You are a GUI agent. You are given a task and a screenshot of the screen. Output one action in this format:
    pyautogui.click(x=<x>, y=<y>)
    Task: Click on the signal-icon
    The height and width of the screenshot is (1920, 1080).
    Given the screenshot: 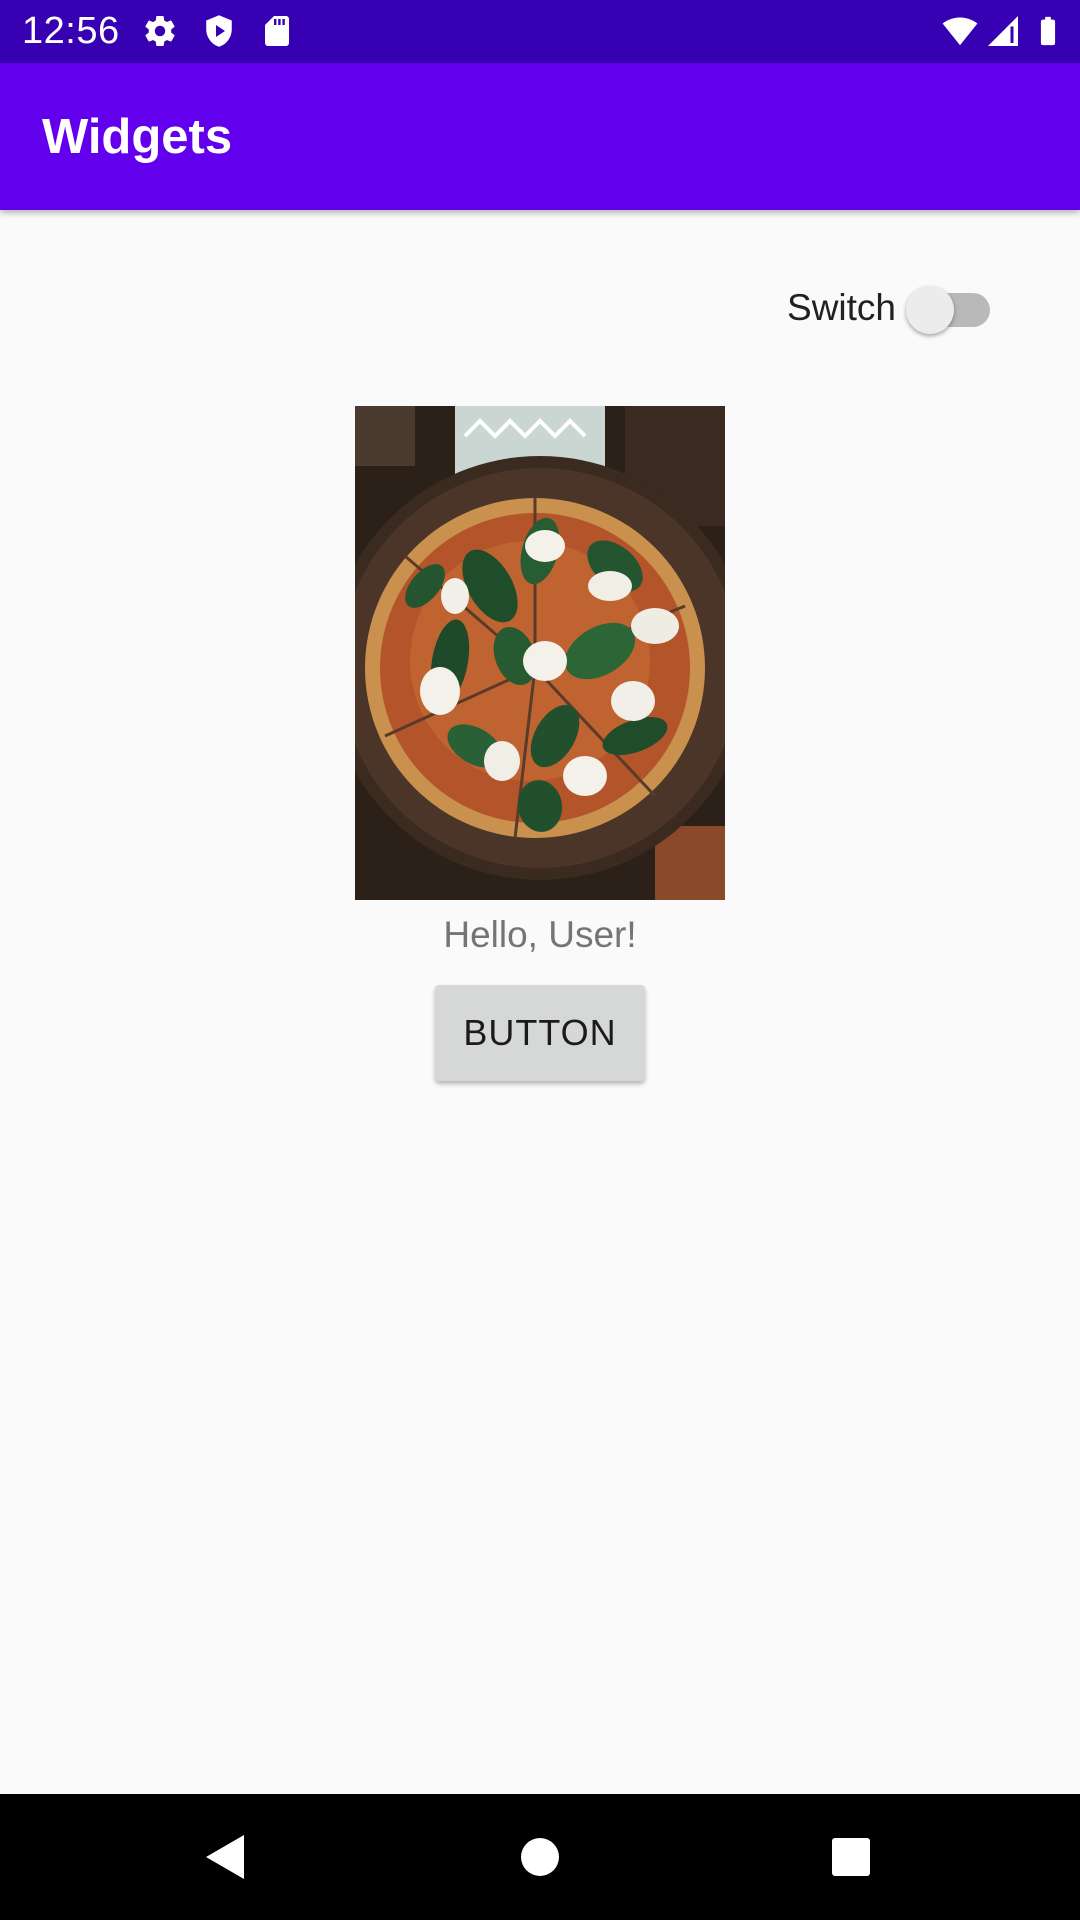 What is the action you would take?
    pyautogui.click(x=1003, y=31)
    